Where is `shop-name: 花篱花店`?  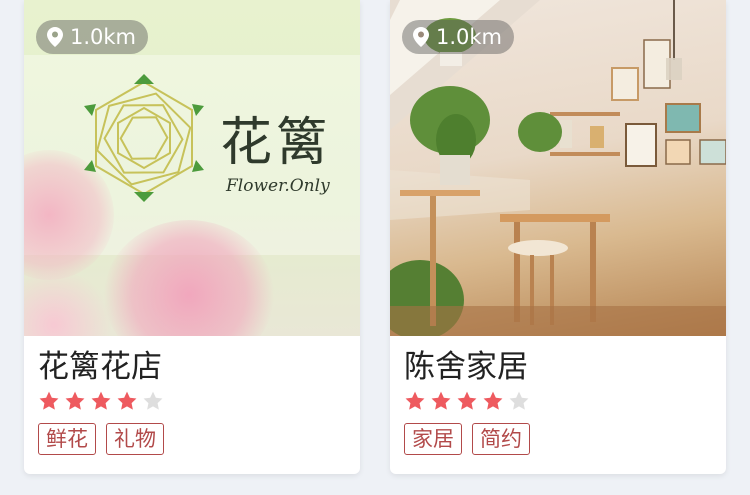
shop-name: 花篱花店 is located at coordinates (192, 367).